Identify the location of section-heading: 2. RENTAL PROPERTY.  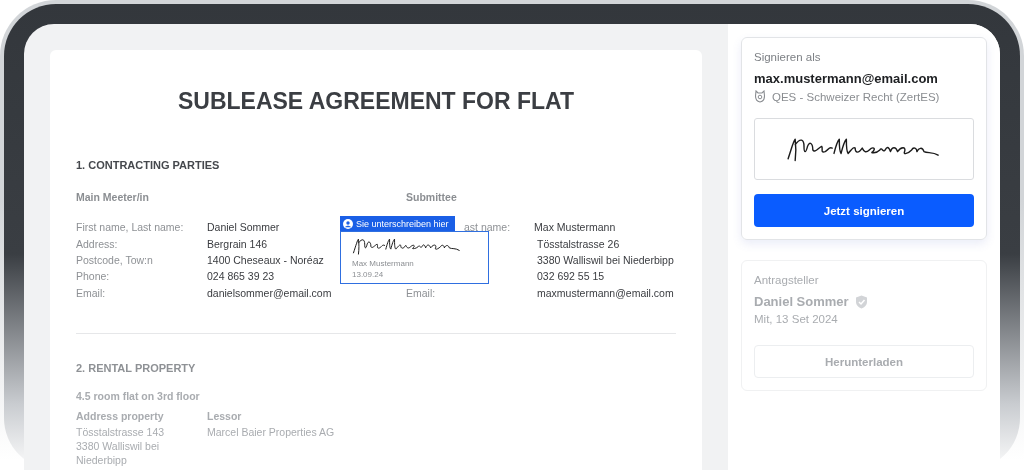
(136, 367).